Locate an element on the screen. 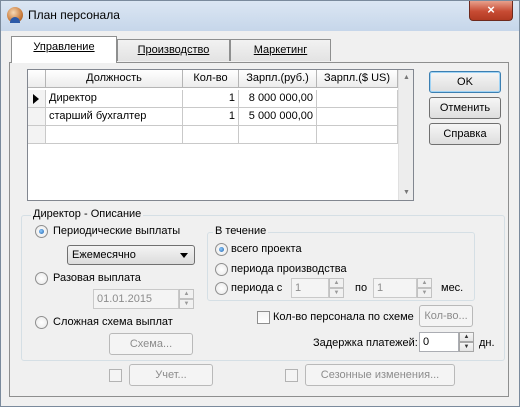  tab-production: Производство is located at coordinates (173, 50).